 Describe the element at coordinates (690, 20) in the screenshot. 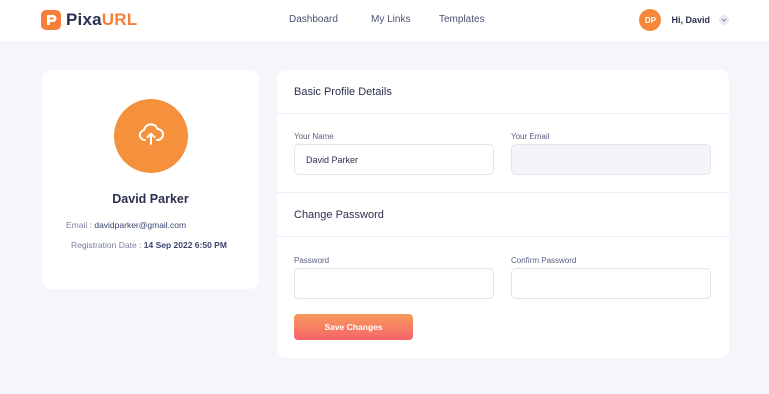

I see `user-greeting: Hi, David` at that location.